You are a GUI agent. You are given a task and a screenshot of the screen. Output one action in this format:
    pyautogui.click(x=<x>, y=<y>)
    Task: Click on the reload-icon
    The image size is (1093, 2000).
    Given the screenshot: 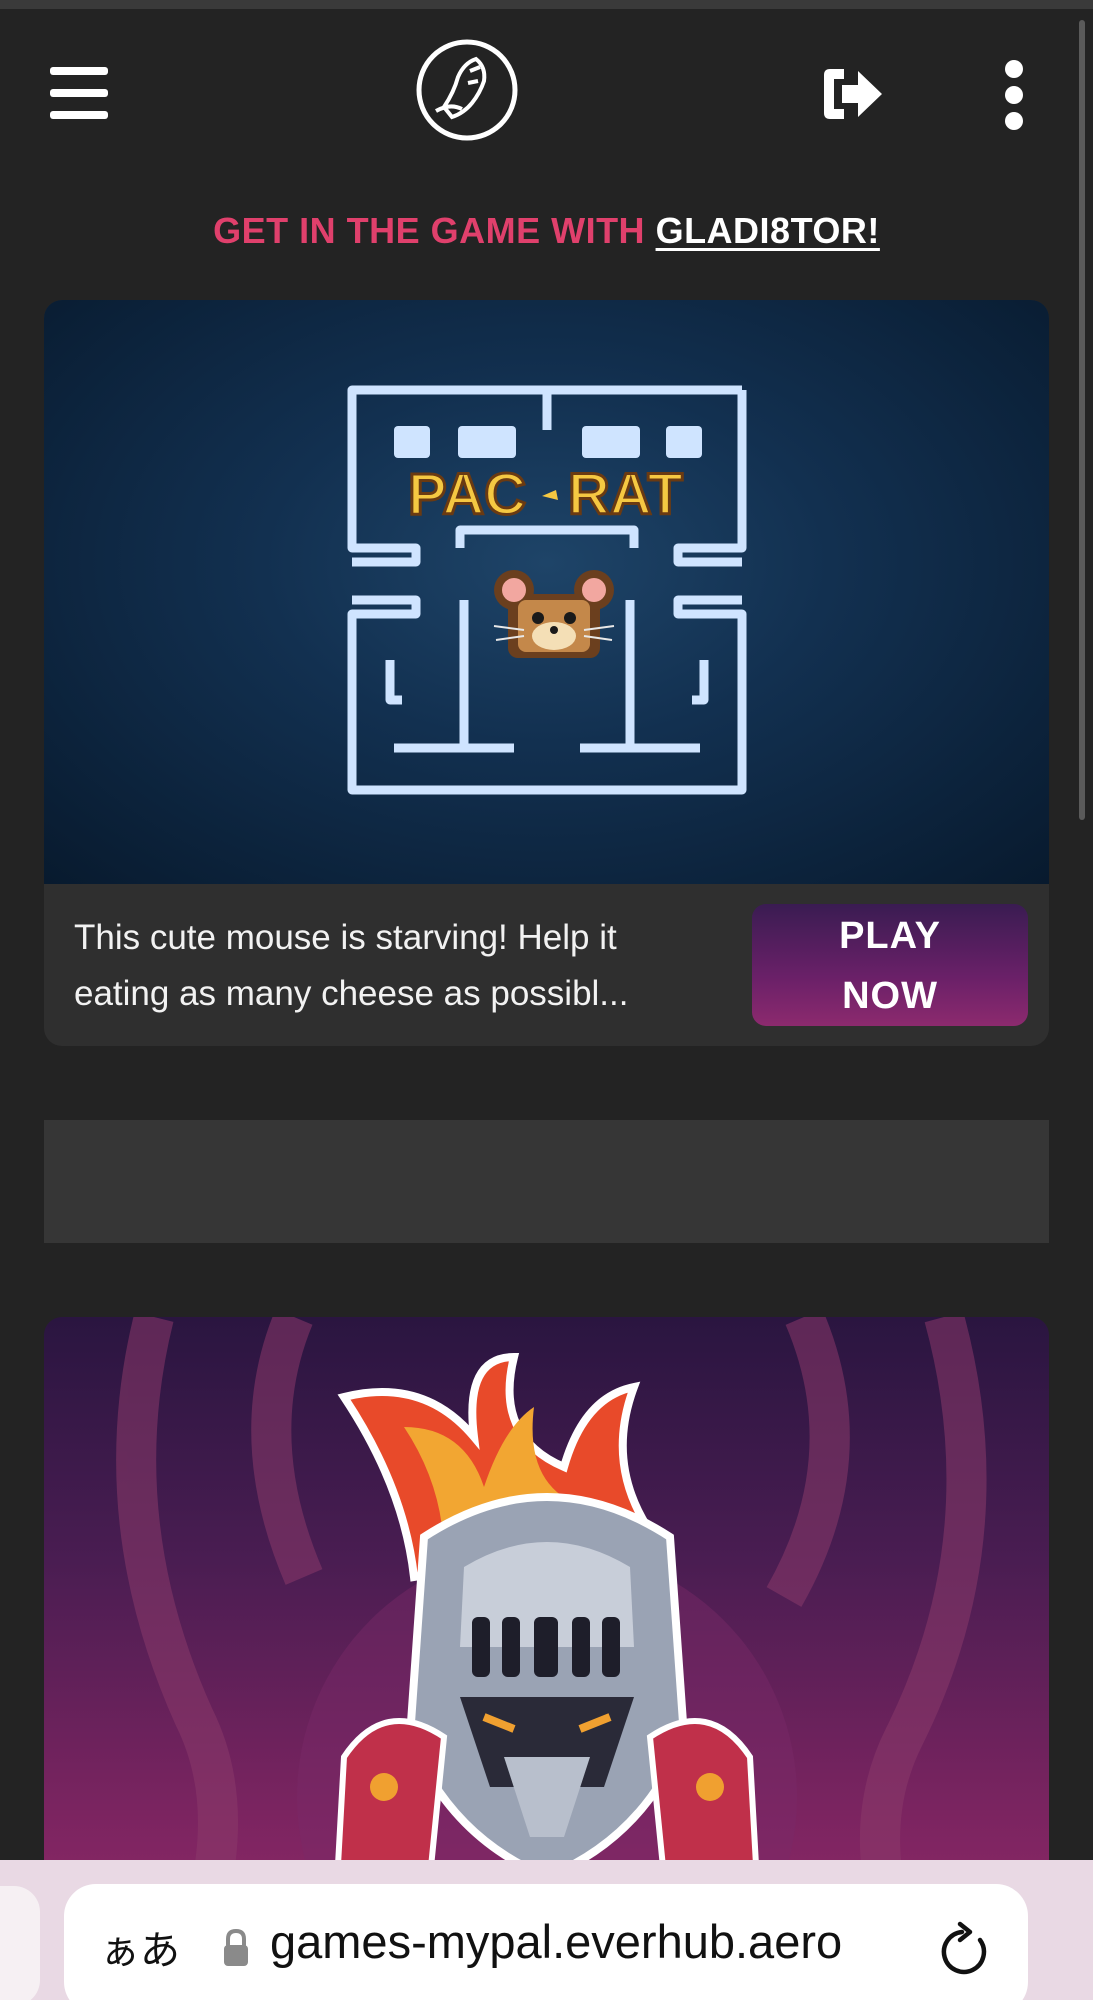 What is the action you would take?
    pyautogui.click(x=966, y=1948)
    